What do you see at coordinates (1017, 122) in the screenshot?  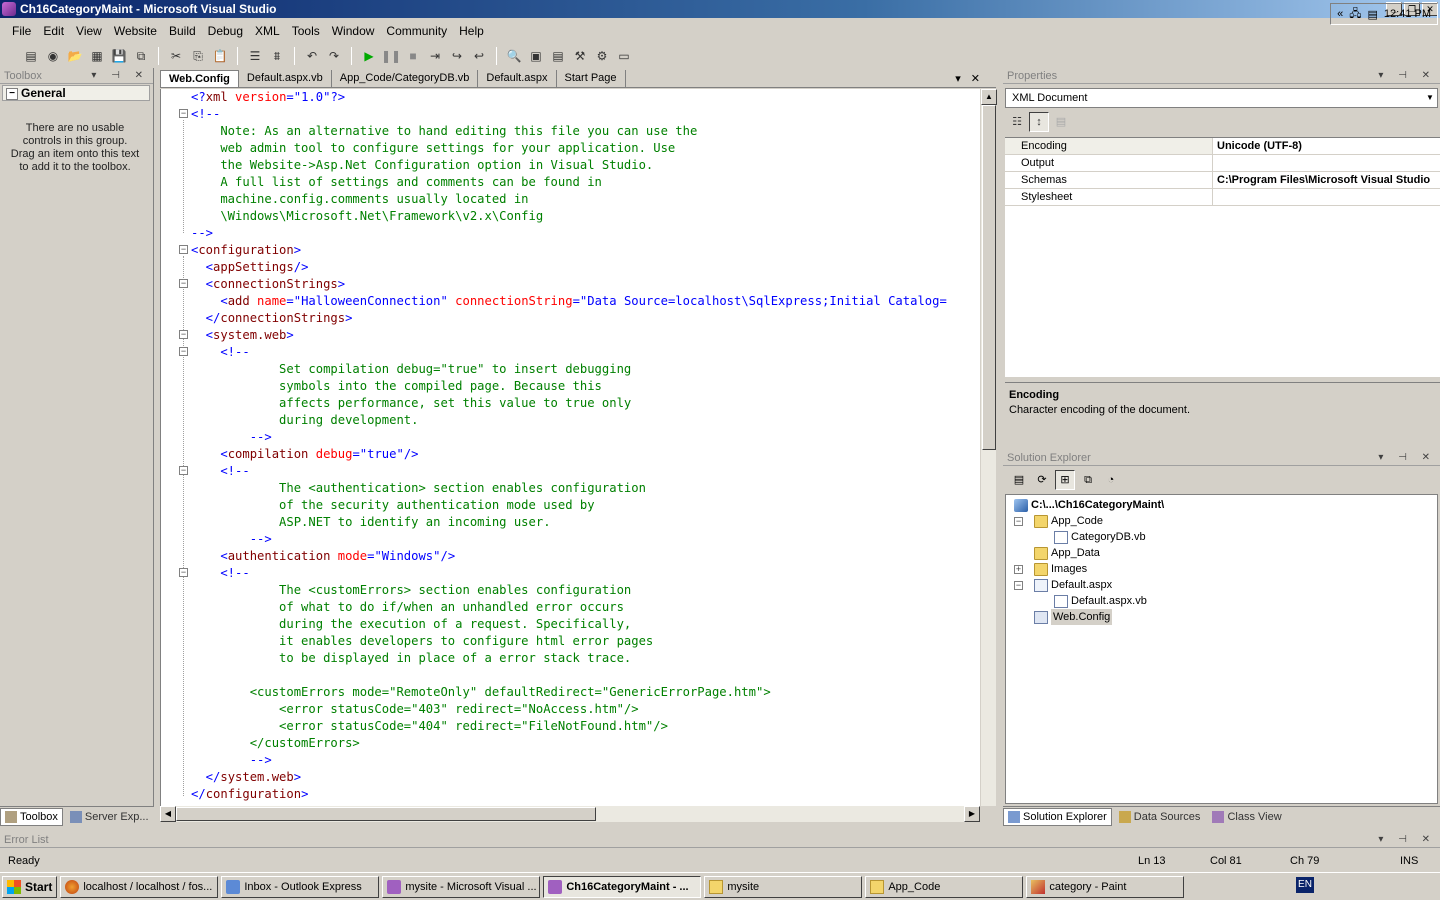 I see `categorized-icon: ☷` at bounding box center [1017, 122].